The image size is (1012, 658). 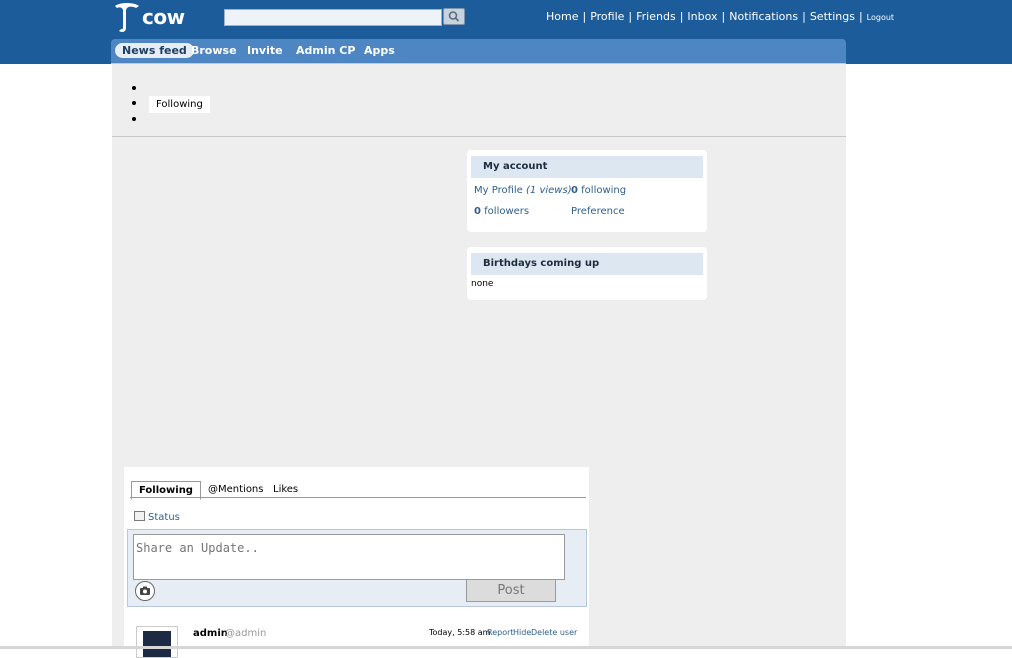 What do you see at coordinates (265, 50) in the screenshot?
I see `tab-invite: Invite` at bounding box center [265, 50].